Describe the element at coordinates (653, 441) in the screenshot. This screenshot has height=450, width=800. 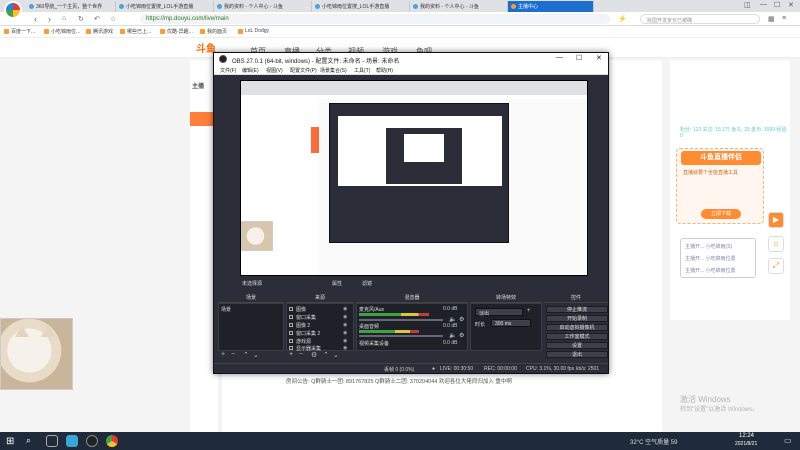
I see `weather-widget: 32°C 空气质量 59` at that location.